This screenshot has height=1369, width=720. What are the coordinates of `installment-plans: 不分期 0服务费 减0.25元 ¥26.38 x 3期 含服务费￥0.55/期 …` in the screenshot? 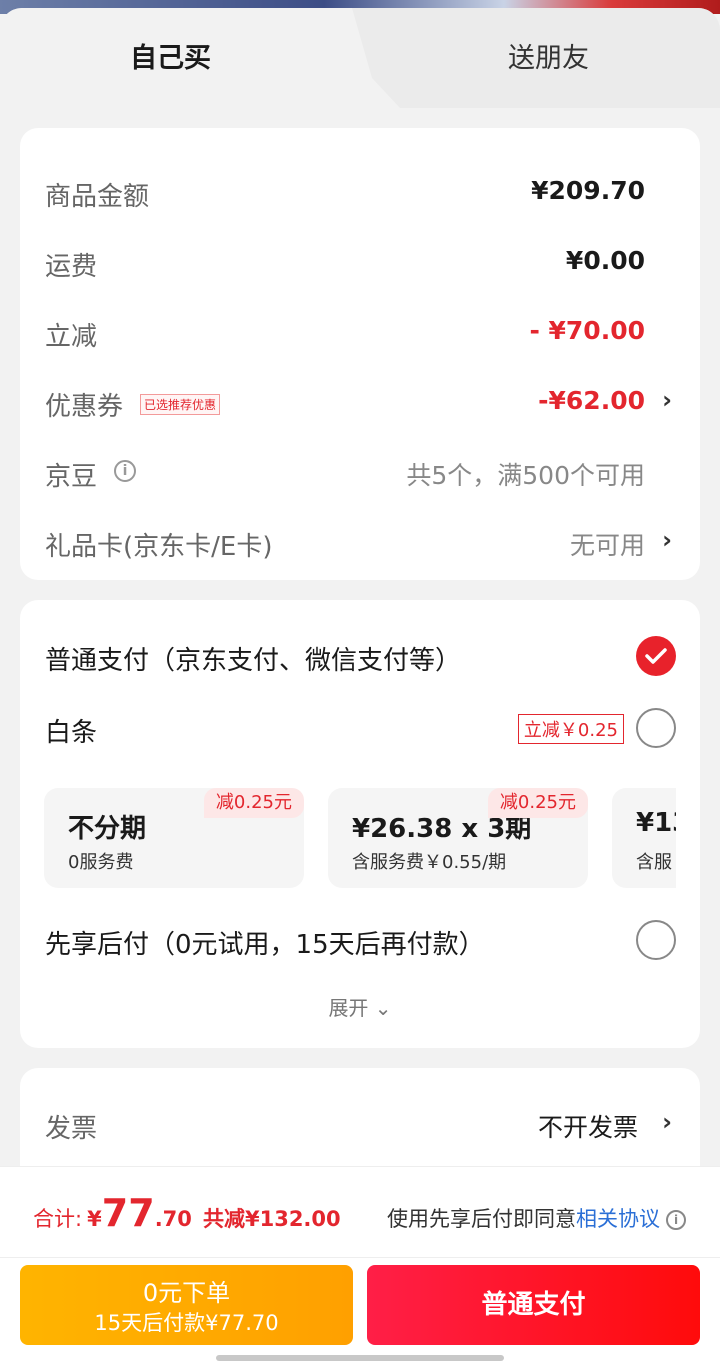 It's located at (360, 838).